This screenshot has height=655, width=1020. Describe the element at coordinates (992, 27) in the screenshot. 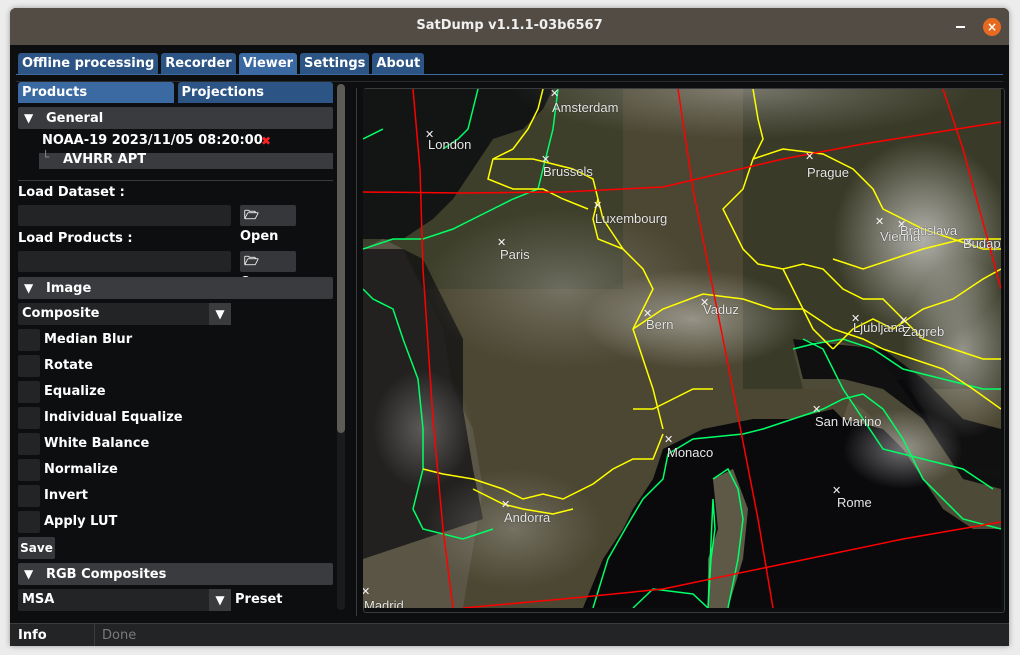

I see `close-icon: ×` at that location.